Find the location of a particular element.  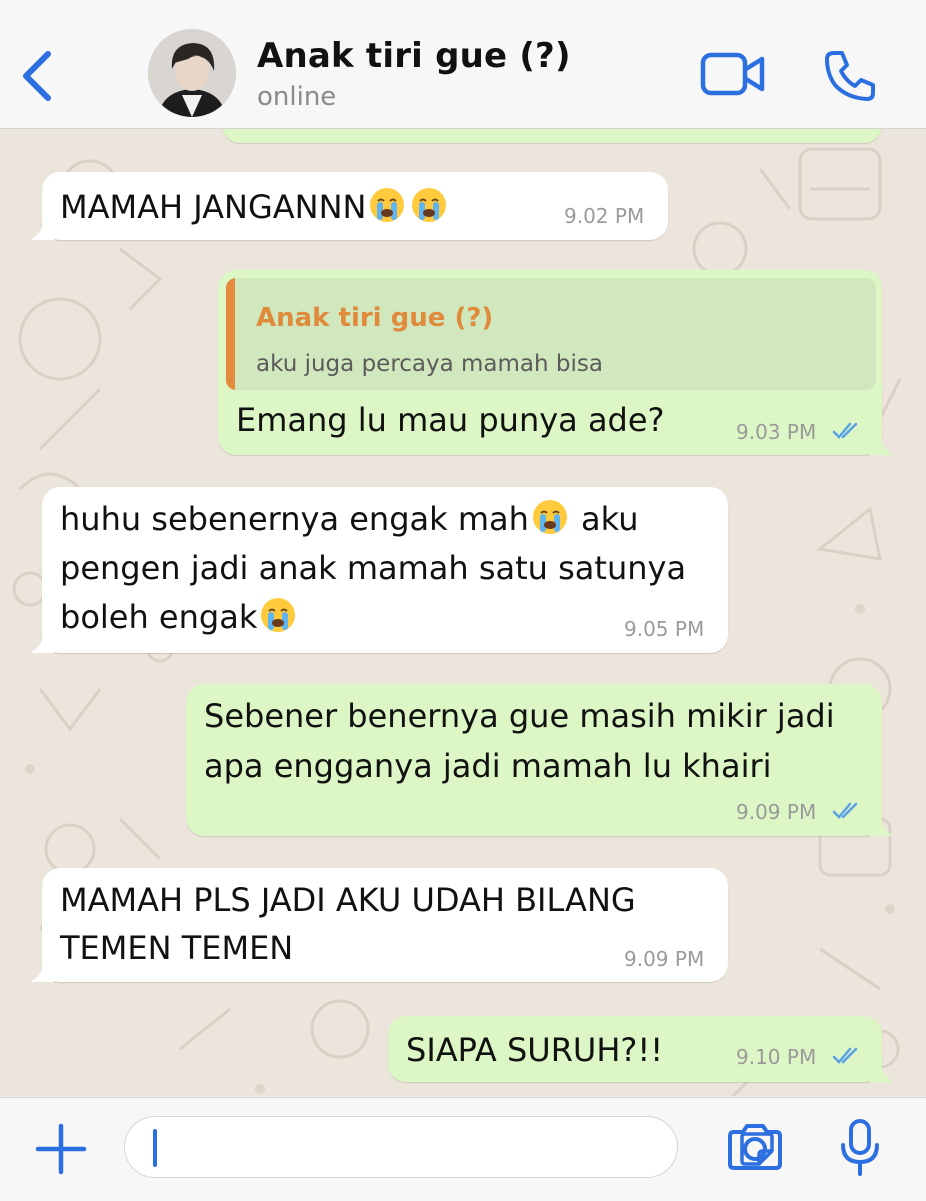

message-text: MAMAH JANGANNN is located at coordinates (213, 207).